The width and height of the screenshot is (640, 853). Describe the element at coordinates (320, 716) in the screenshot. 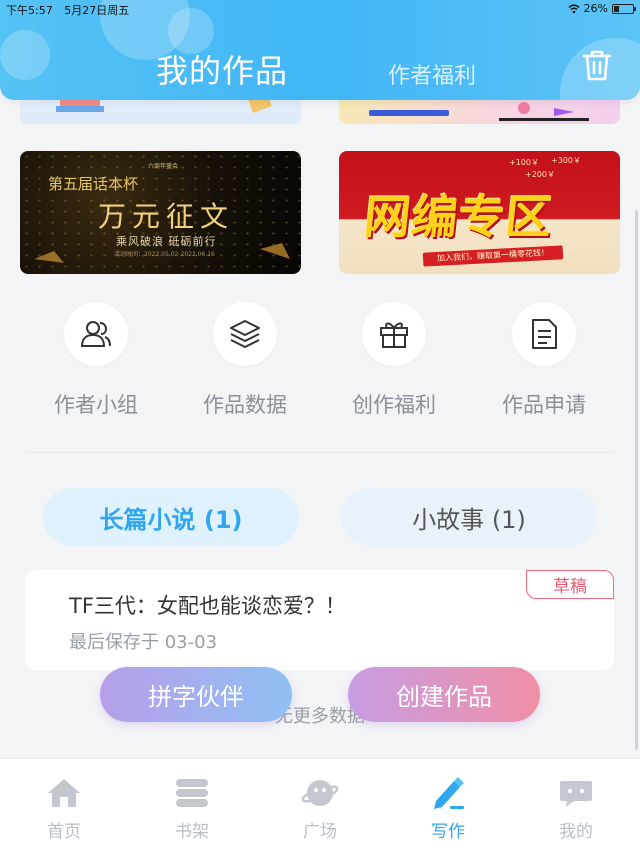

I see `no-more-data: 无更多数据` at that location.